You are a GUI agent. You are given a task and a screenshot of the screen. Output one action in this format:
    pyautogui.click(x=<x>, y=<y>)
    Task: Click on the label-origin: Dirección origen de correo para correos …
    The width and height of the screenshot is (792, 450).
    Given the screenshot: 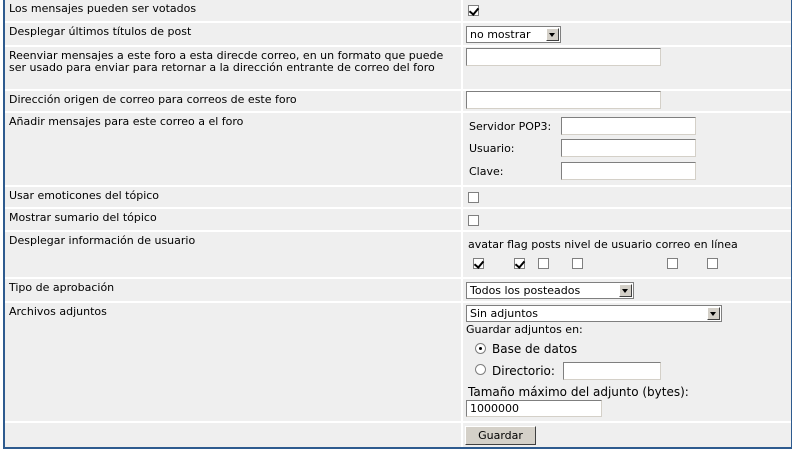 What is the action you would take?
    pyautogui.click(x=233, y=101)
    